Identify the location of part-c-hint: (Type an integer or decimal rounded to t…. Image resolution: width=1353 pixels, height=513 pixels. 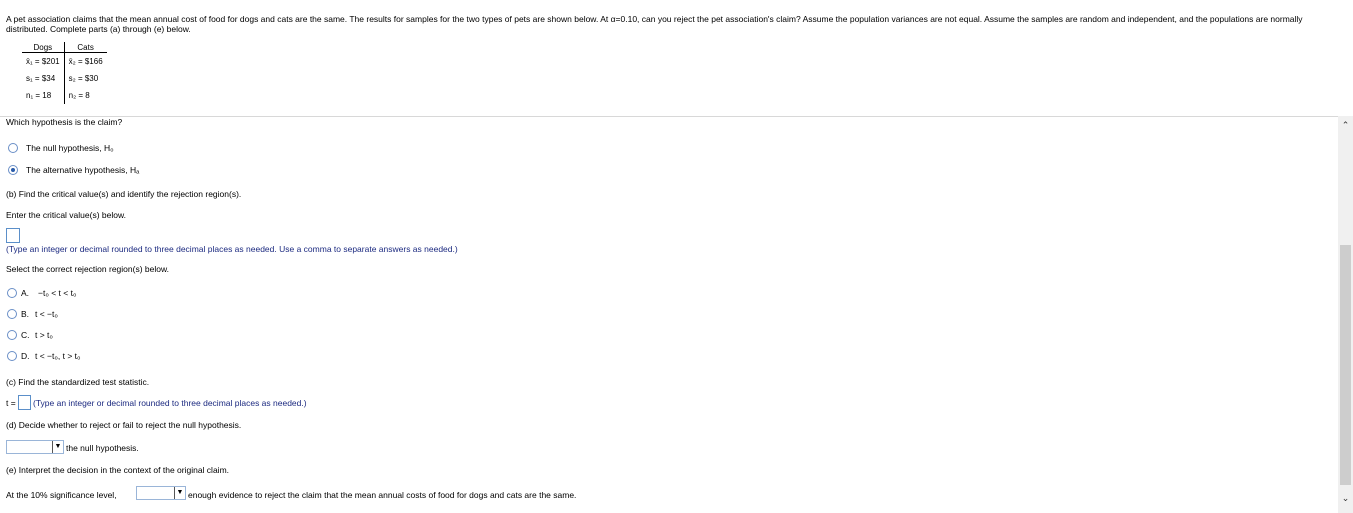
(170, 403).